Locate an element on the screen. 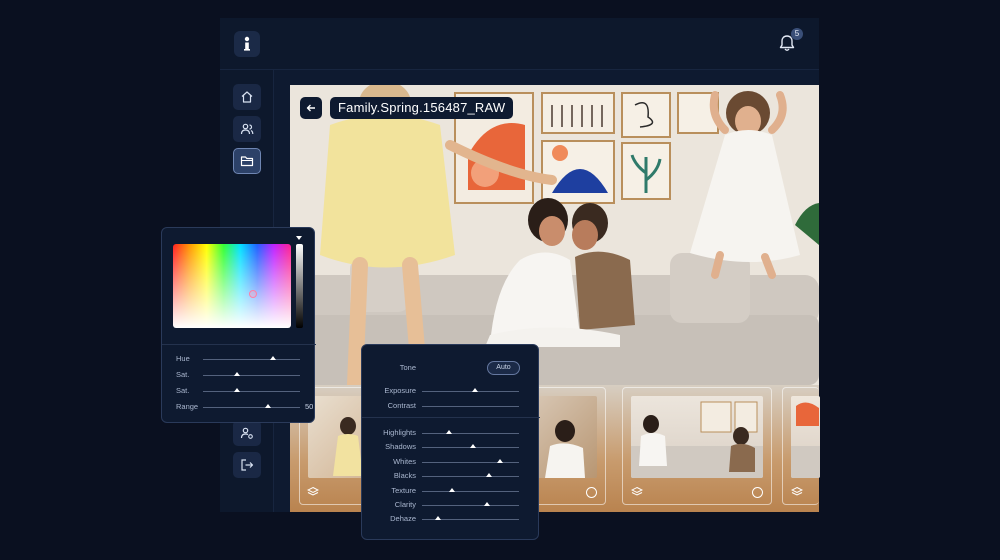  slider-label: Hue is located at coordinates (183, 358).